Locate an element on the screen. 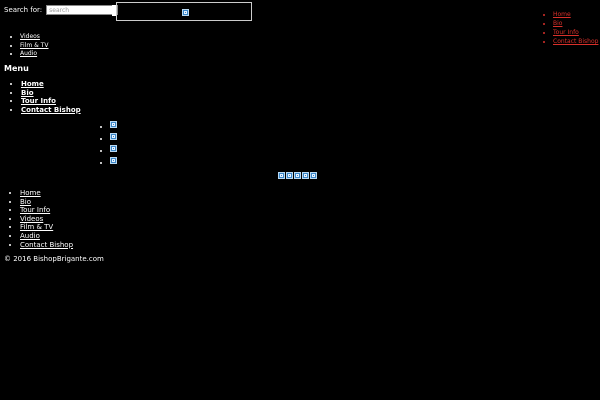 The width and height of the screenshot is (600, 400). footer-link-audio: Audio is located at coordinates (30, 236).